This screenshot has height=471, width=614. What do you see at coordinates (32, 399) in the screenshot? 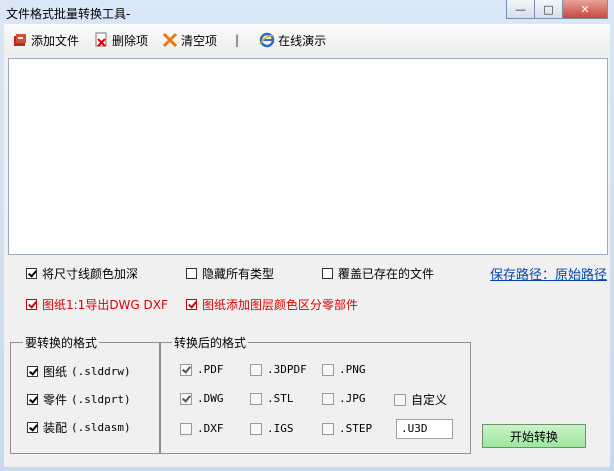
I see `part-checkbox` at bounding box center [32, 399].